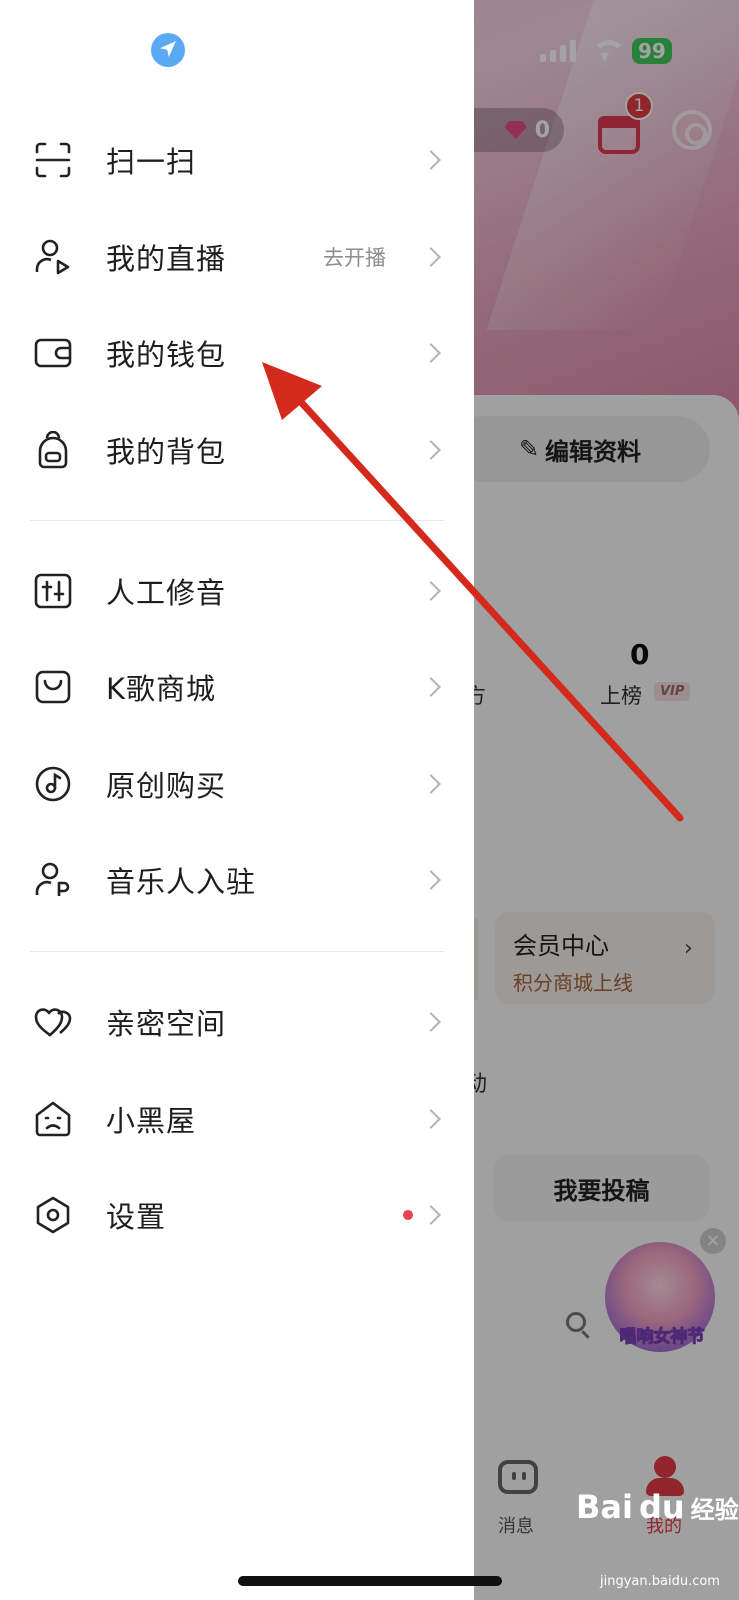 The height and width of the screenshot is (1600, 739). Describe the element at coordinates (660, 1581) in the screenshot. I see `watermark-url: jingyan.baidu.com` at that location.